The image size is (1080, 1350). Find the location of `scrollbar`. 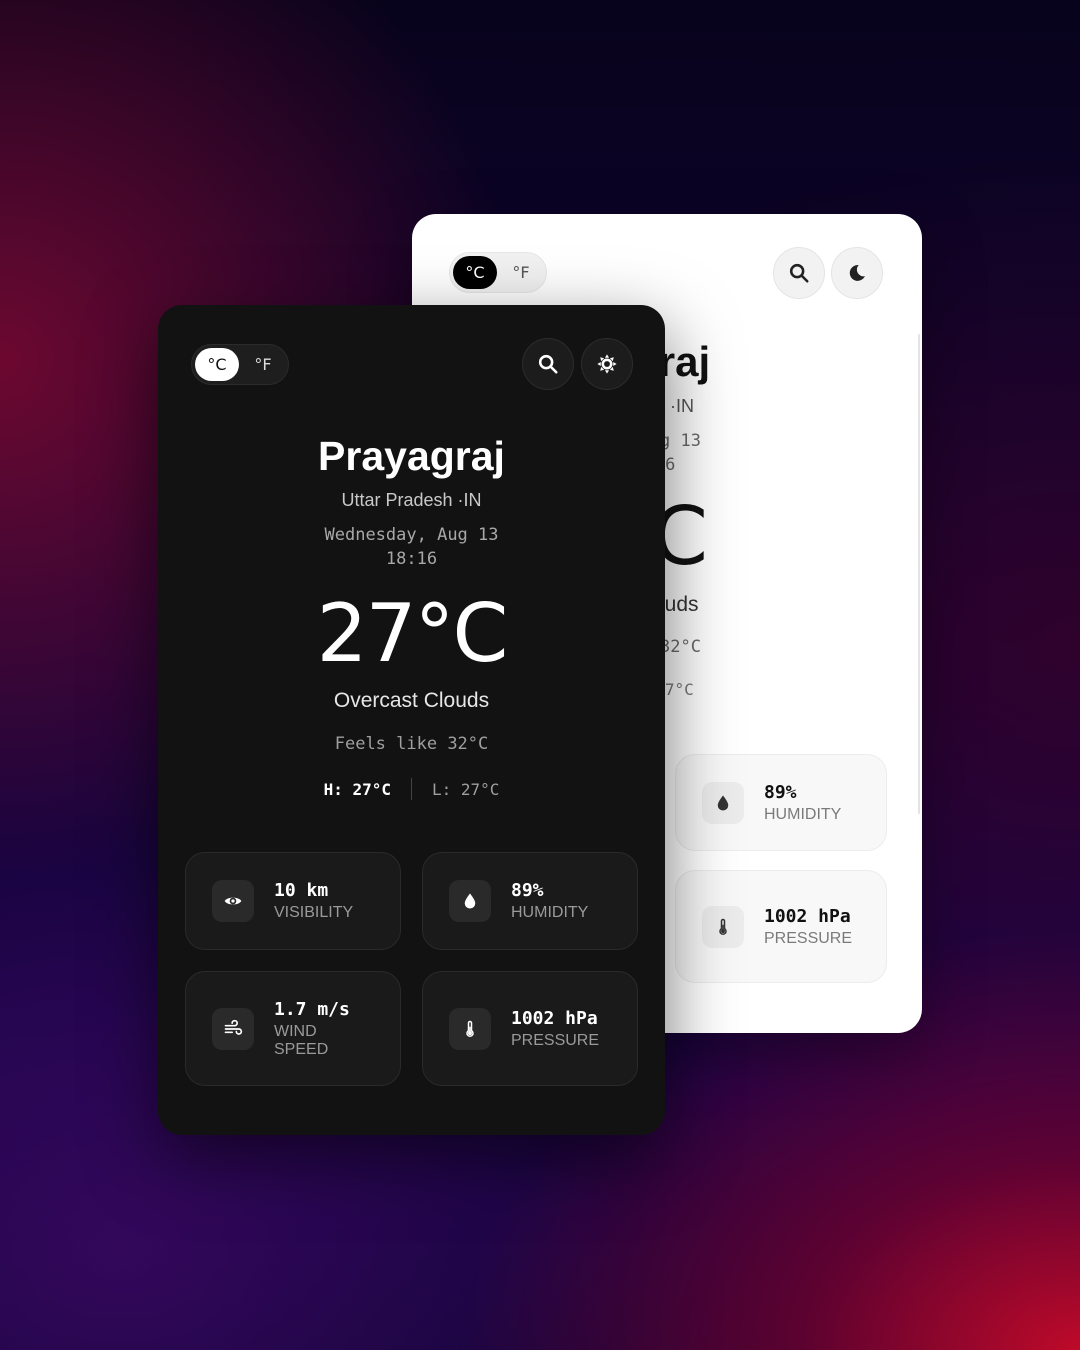

scrollbar is located at coordinates (919, 574).